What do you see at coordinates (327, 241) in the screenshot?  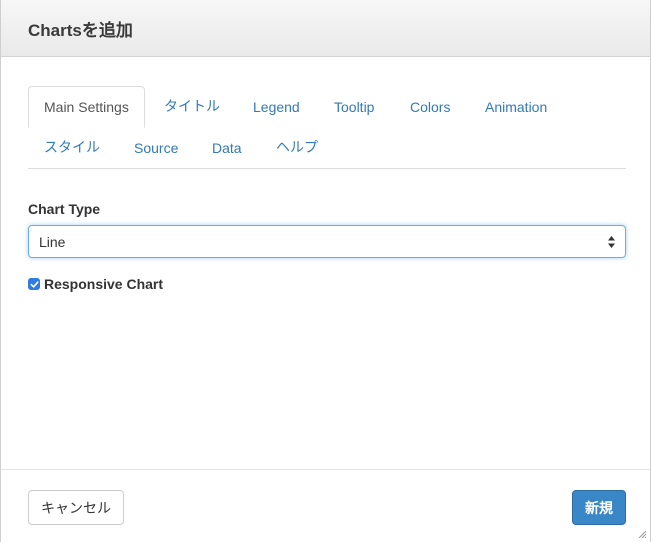 I see `chart-type-select: Line` at bounding box center [327, 241].